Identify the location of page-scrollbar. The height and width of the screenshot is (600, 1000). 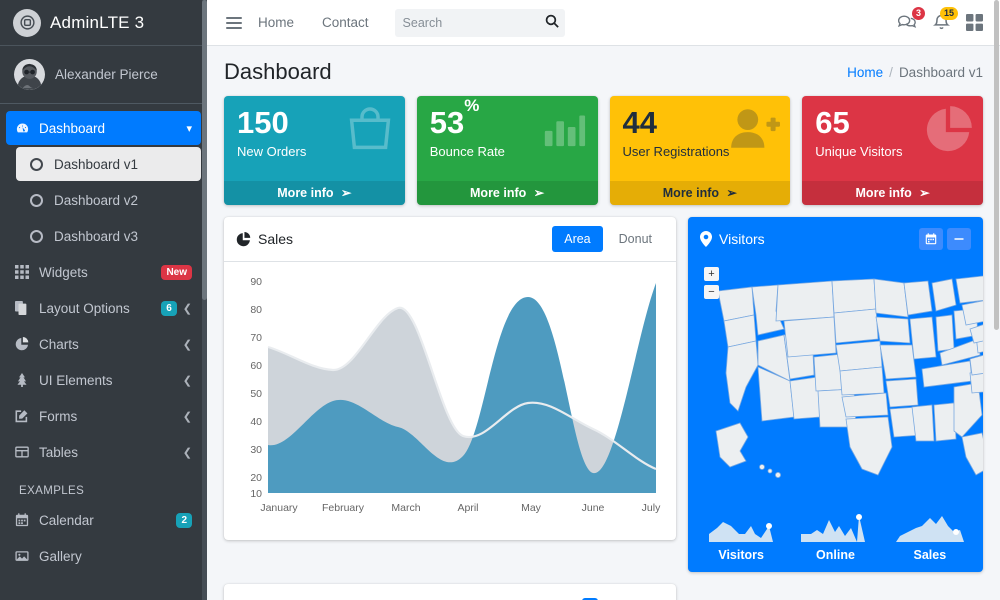
(997, 300).